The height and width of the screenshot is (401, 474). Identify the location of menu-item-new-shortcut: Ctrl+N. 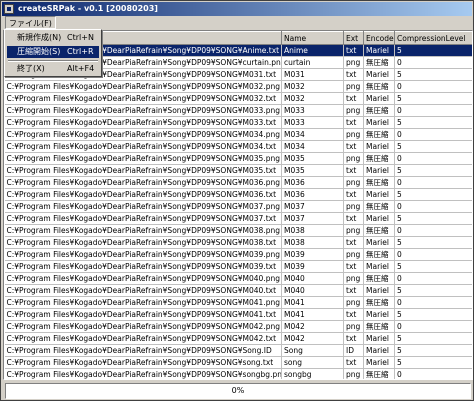
(80, 37).